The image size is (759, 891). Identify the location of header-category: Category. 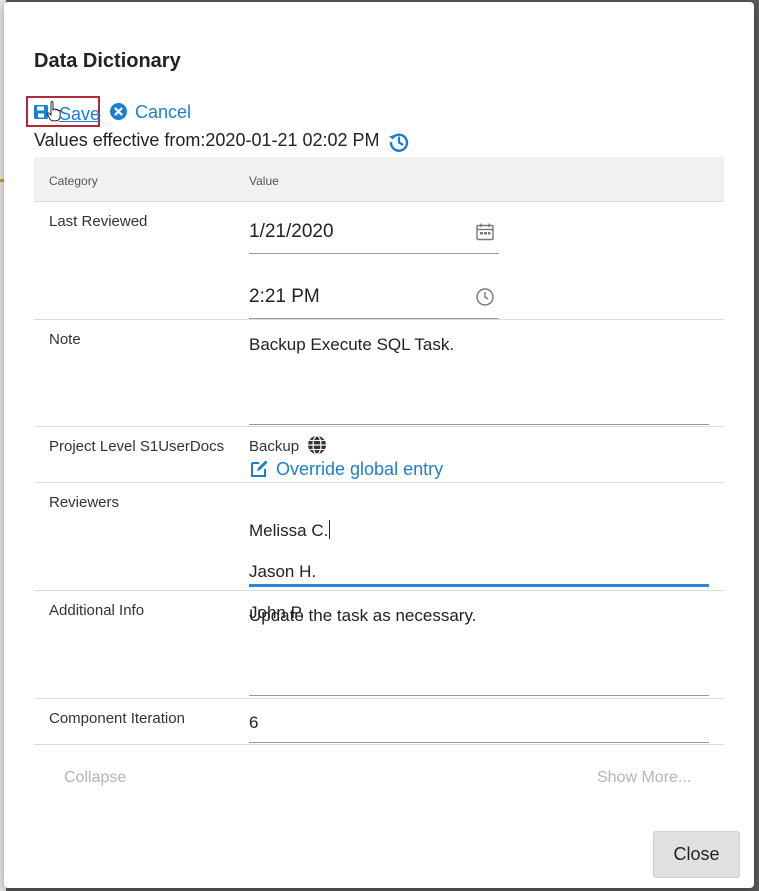
(73, 181).